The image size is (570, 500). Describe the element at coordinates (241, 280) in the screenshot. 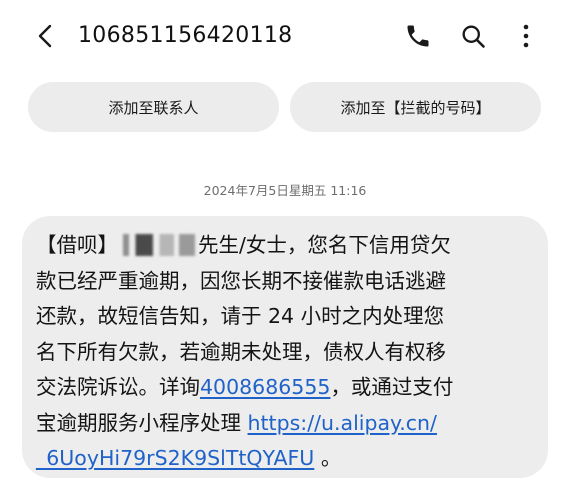

I see `message-line: 款已经严重逾期，因您长期不接催款电话逃避` at that location.